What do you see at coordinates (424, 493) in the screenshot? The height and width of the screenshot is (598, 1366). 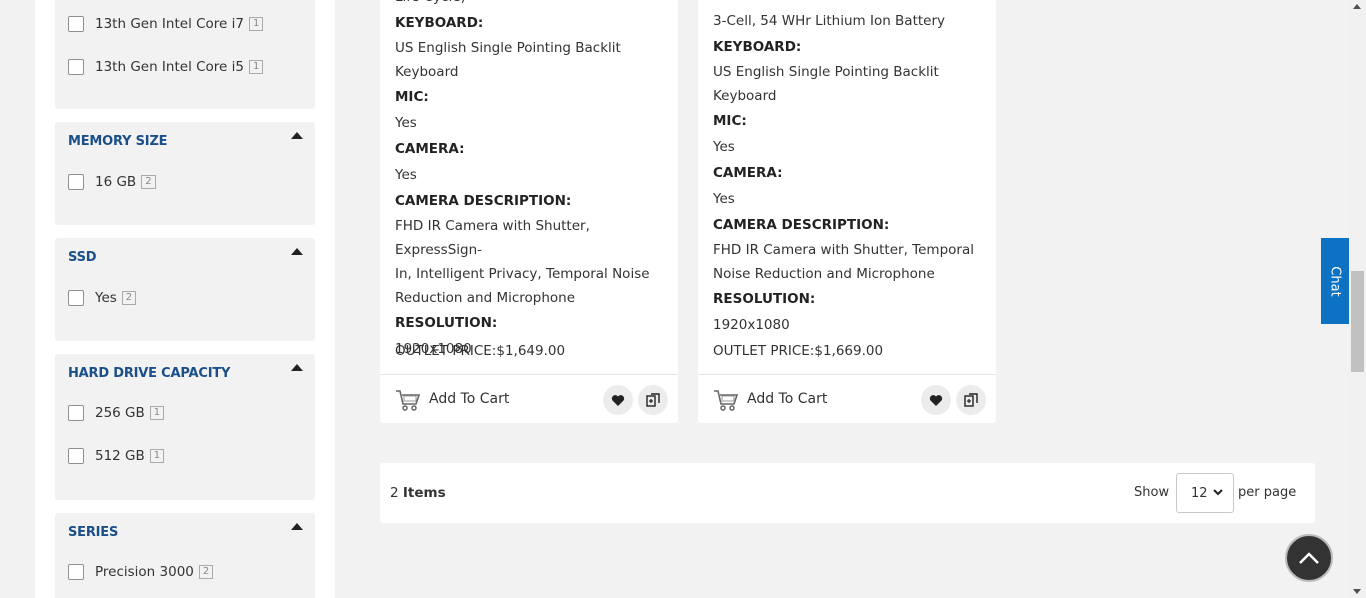 I see `items-count-label: Items` at bounding box center [424, 493].